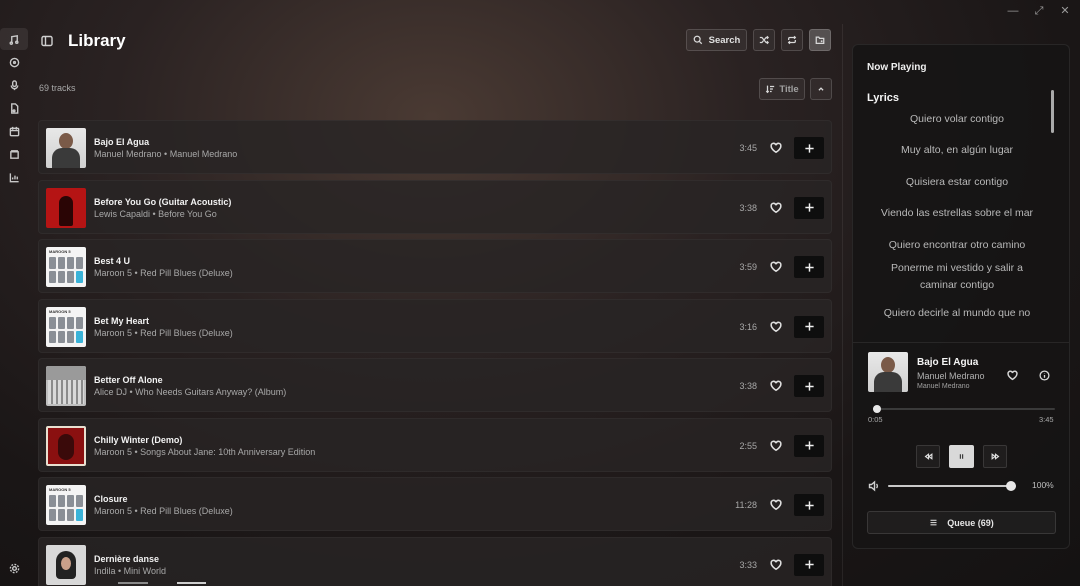  I want to click on maximize-icon: ⤢, so click(1039, 11).